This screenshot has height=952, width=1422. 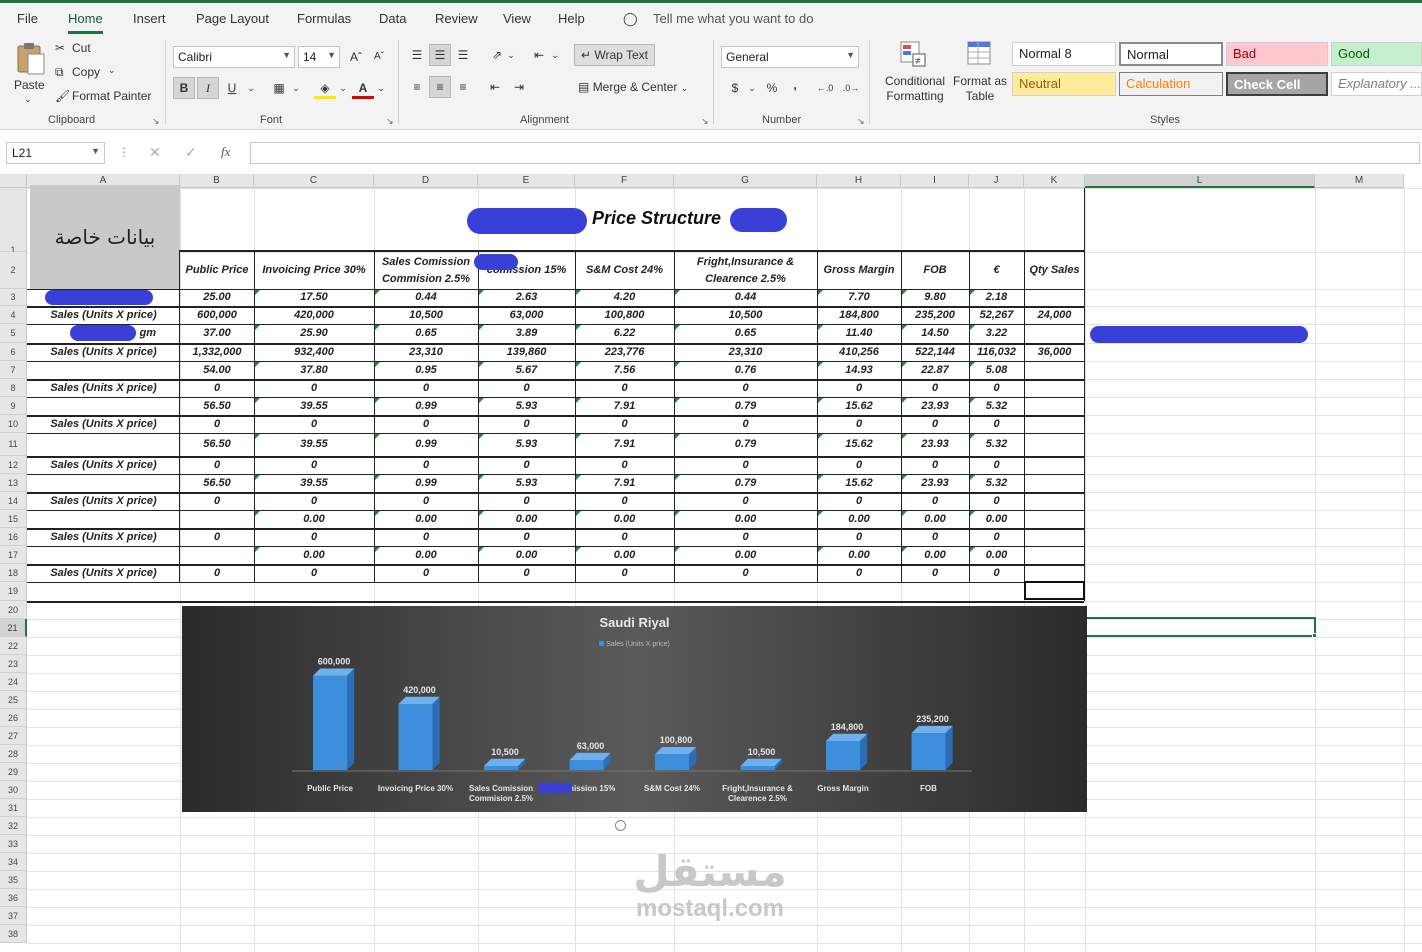 I want to click on row-header-29: 29, so click(x=13, y=772).